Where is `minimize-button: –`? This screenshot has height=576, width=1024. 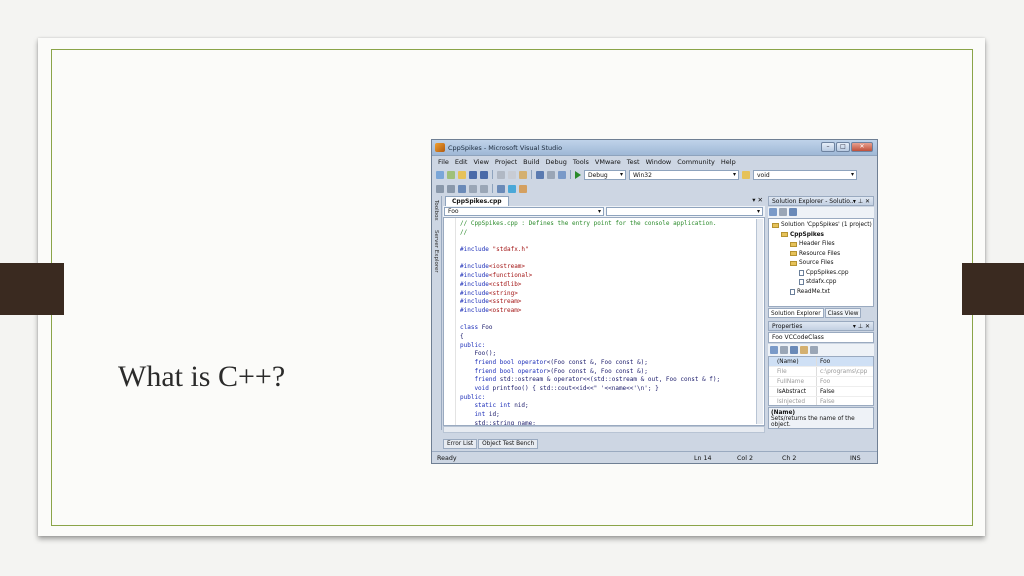 minimize-button: – is located at coordinates (828, 147).